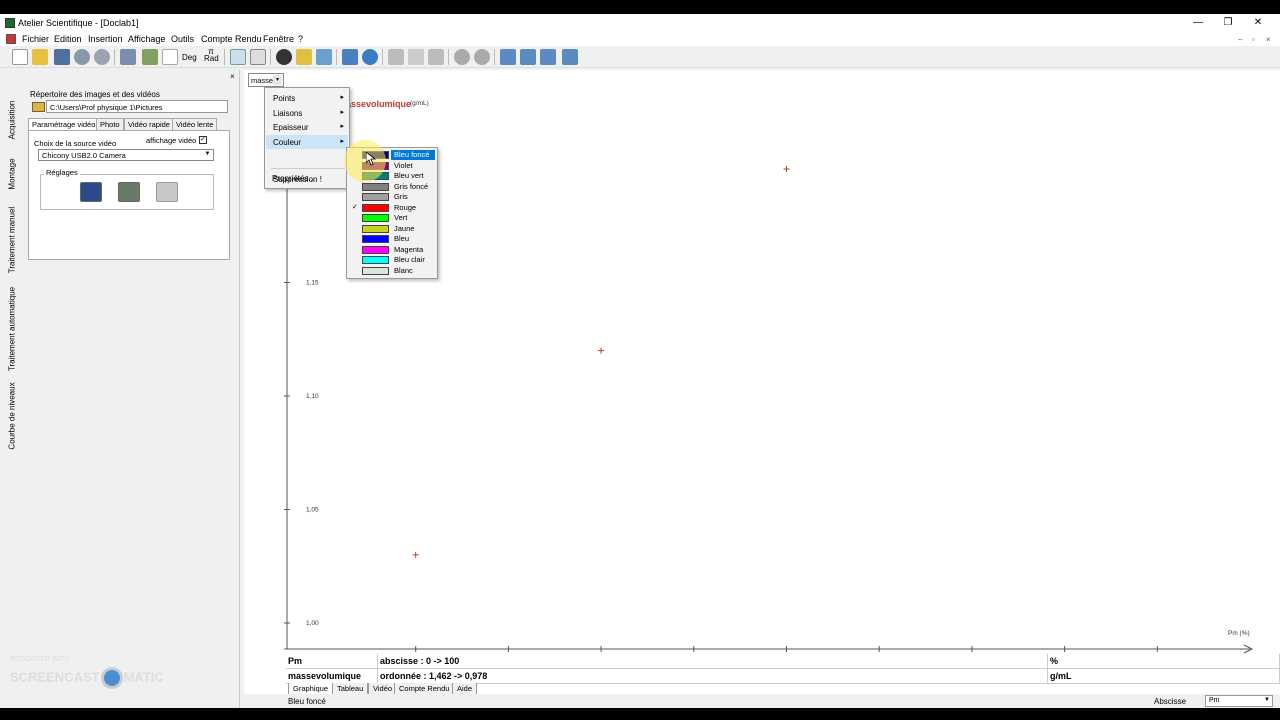  I want to click on color-option-label: Bleu vert, so click(409, 175).